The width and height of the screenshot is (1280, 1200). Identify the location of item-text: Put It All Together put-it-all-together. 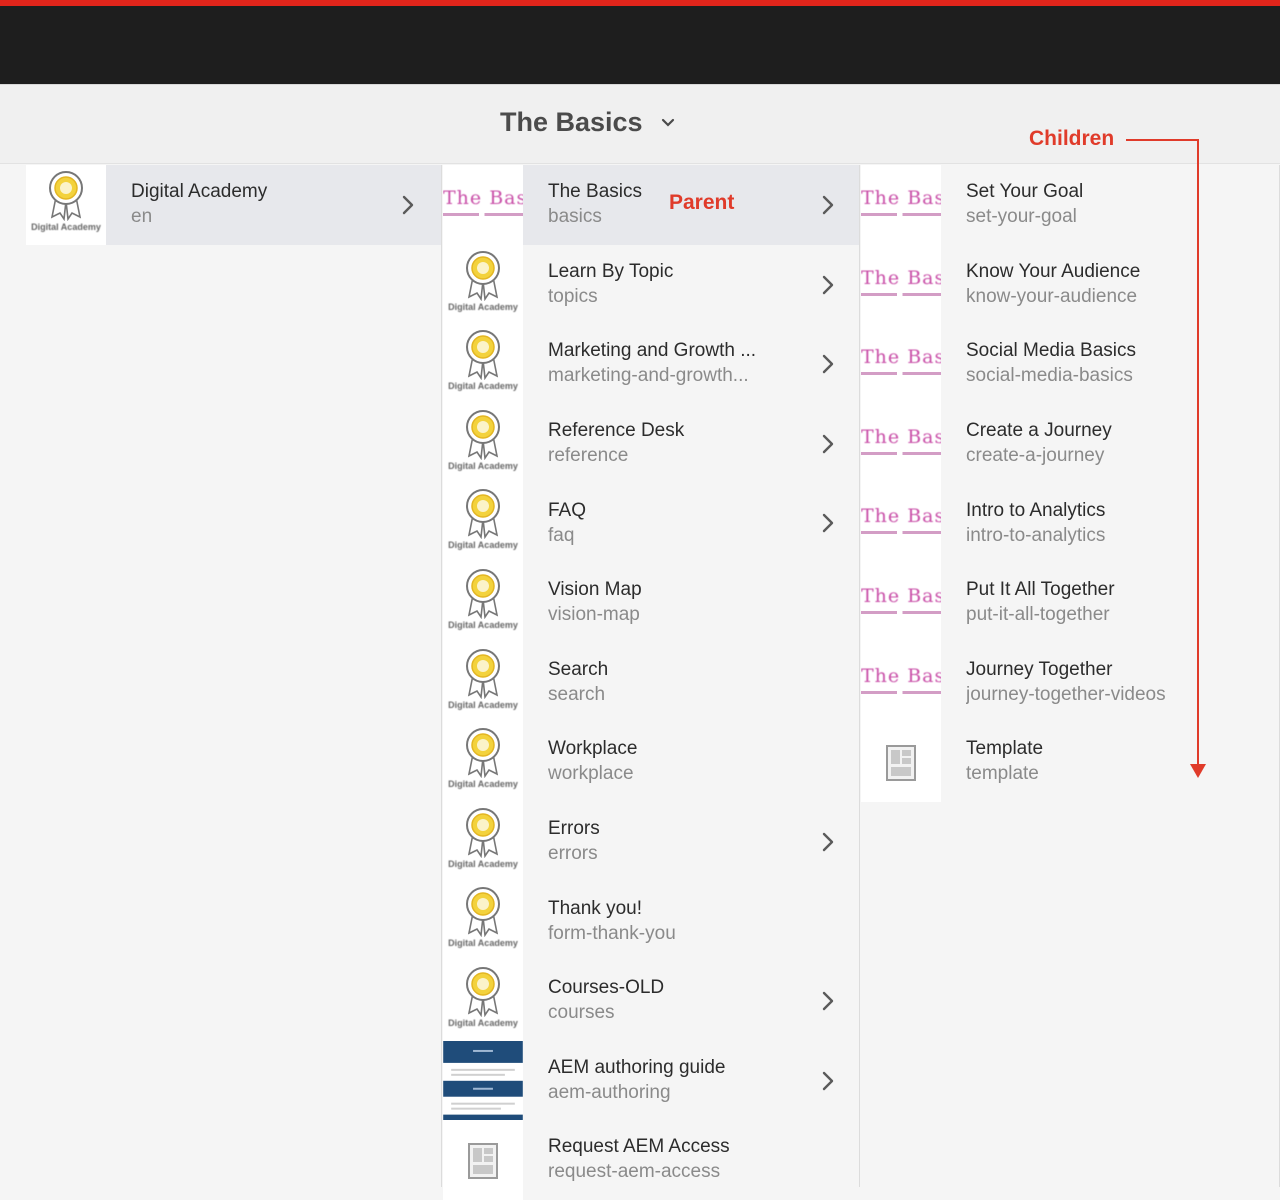
(1110, 603).